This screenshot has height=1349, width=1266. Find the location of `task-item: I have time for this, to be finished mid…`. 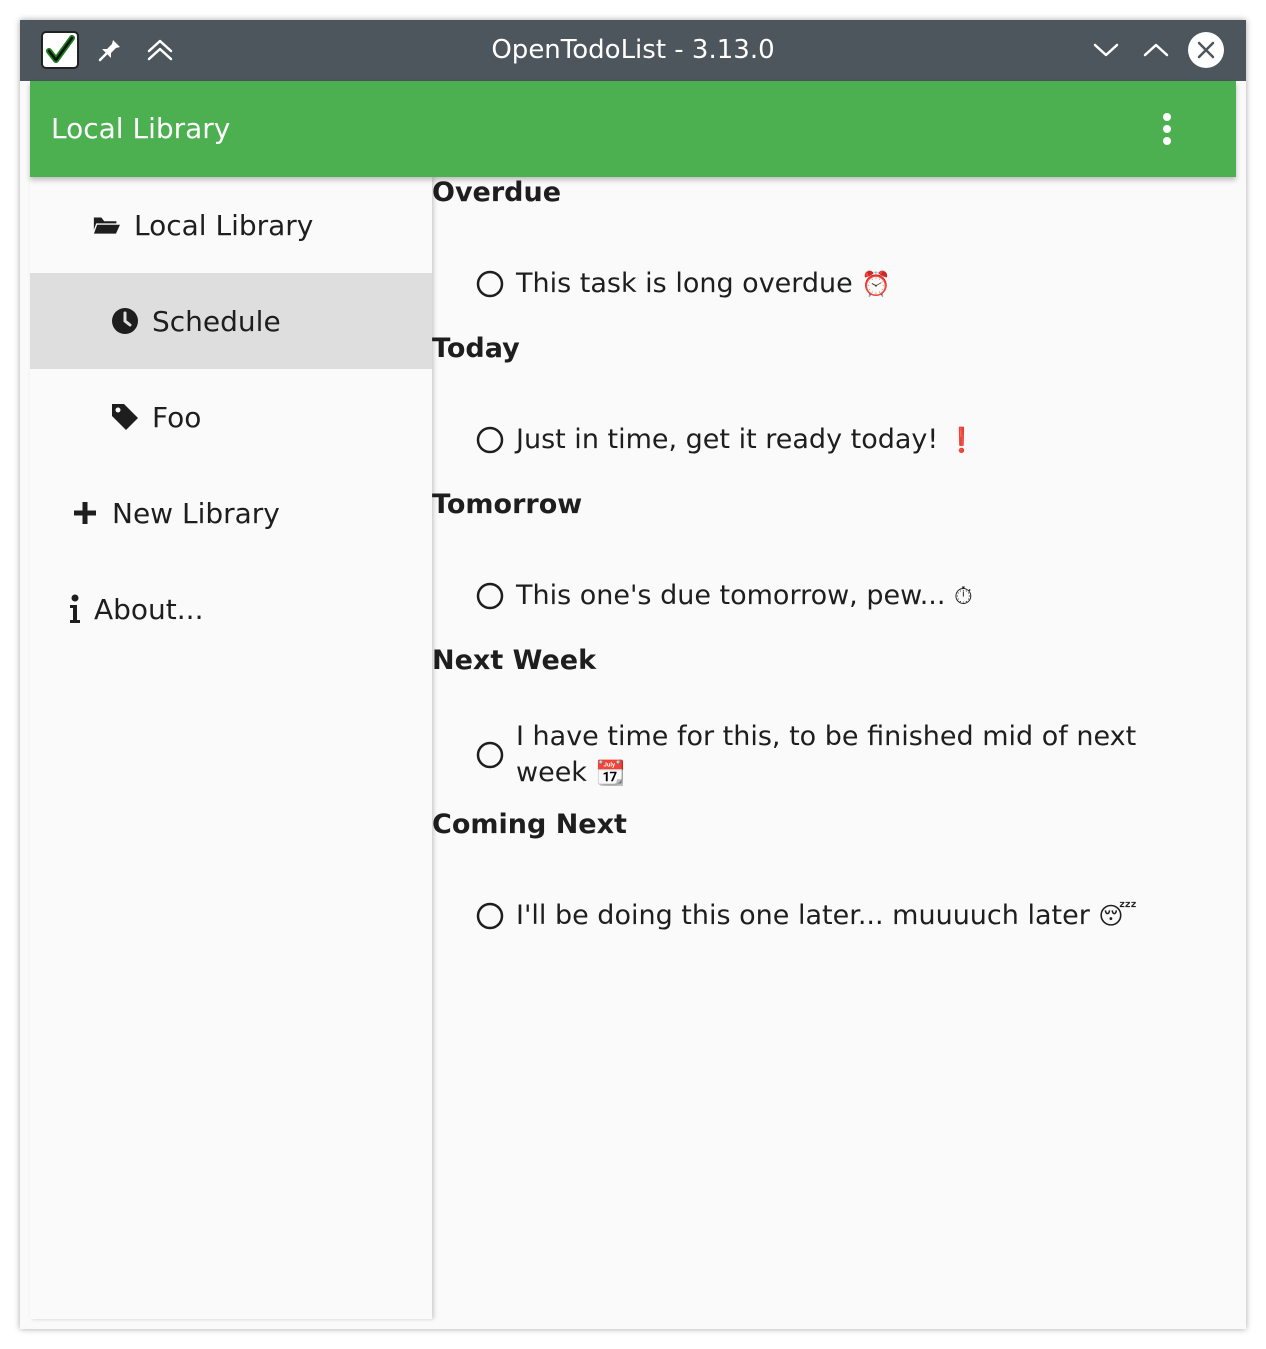

task-item: I have time for this, to be finished mid… is located at coordinates (836, 755).